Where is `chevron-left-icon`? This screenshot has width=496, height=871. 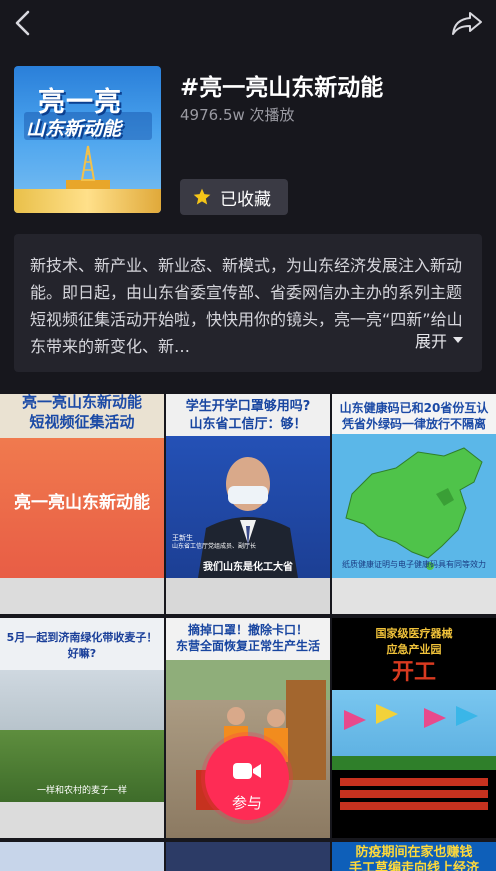
chevron-left-icon is located at coordinates (22, 23).